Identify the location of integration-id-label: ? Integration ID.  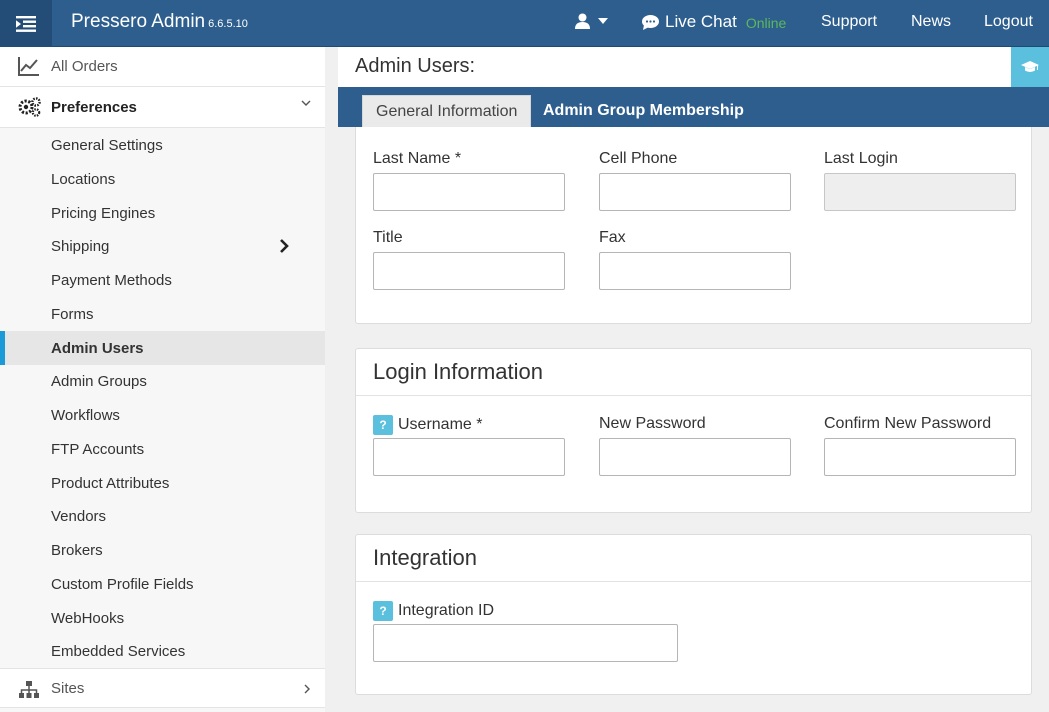
(433, 611).